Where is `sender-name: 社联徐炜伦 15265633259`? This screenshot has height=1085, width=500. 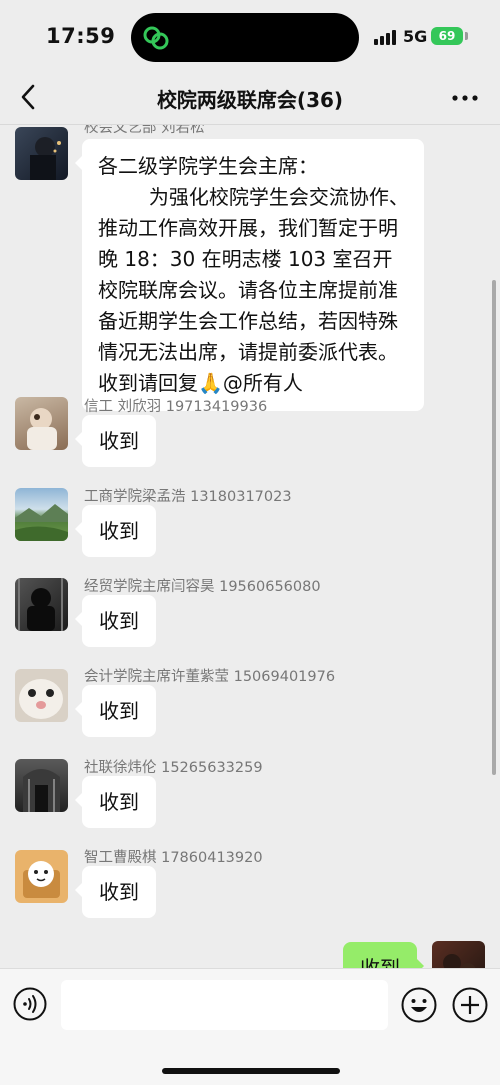
sender-name: 社联徐炜伦 15265633259 is located at coordinates (173, 768).